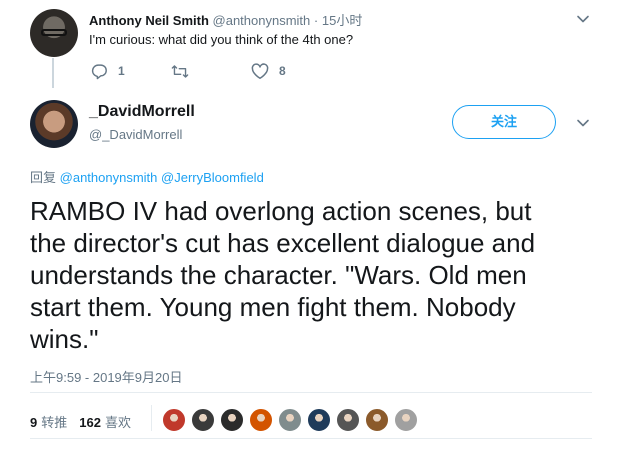 The image size is (617, 452). What do you see at coordinates (212, 177) in the screenshot?
I see `mention-link: @JerryBloomfield` at bounding box center [212, 177].